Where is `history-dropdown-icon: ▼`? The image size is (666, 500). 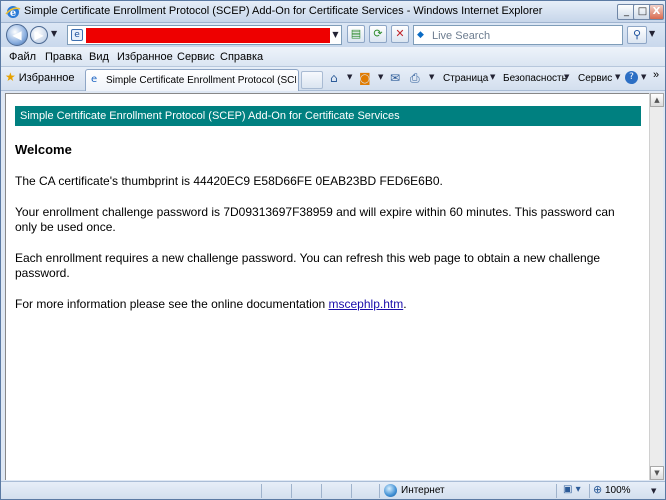 history-dropdown-icon: ▼ is located at coordinates (56, 35).